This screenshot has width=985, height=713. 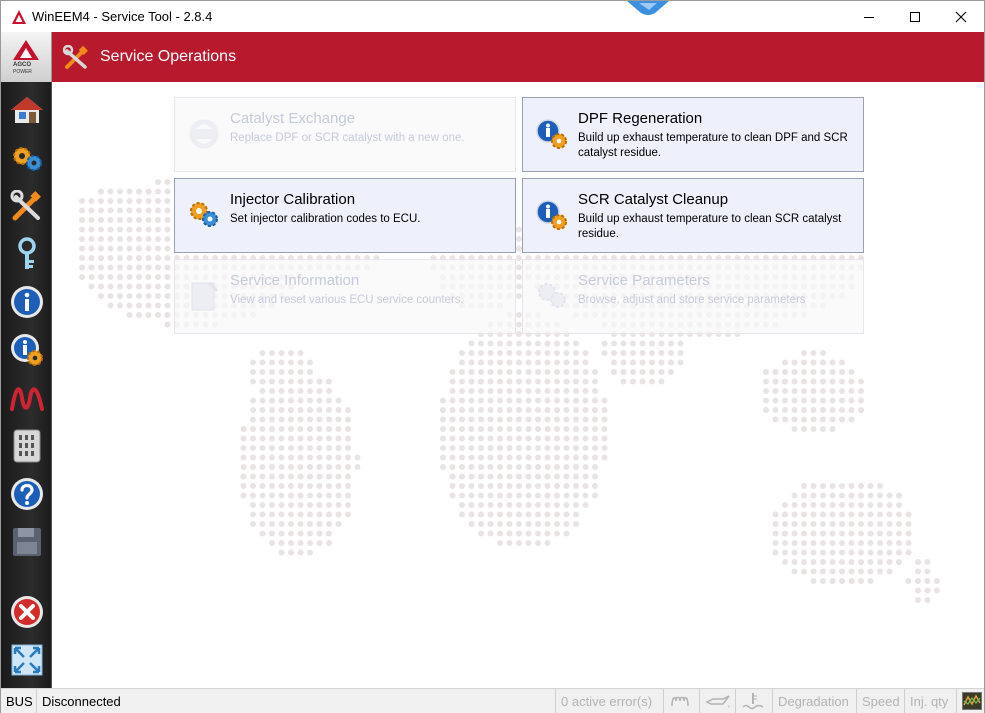 What do you see at coordinates (27, 350) in the screenshot?
I see `sidebar-item-info-settings` at bounding box center [27, 350].